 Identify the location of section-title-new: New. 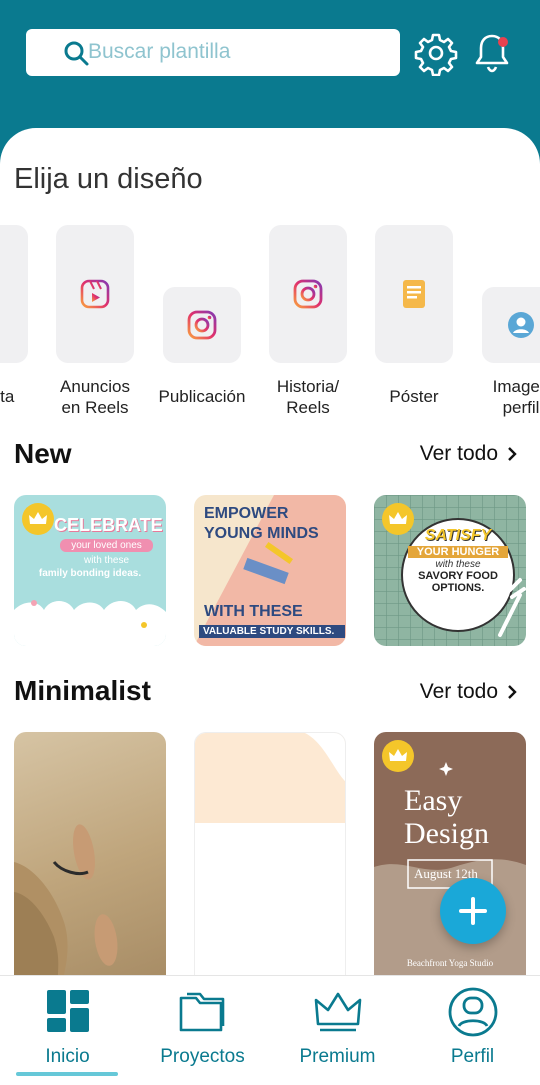
(43, 453).